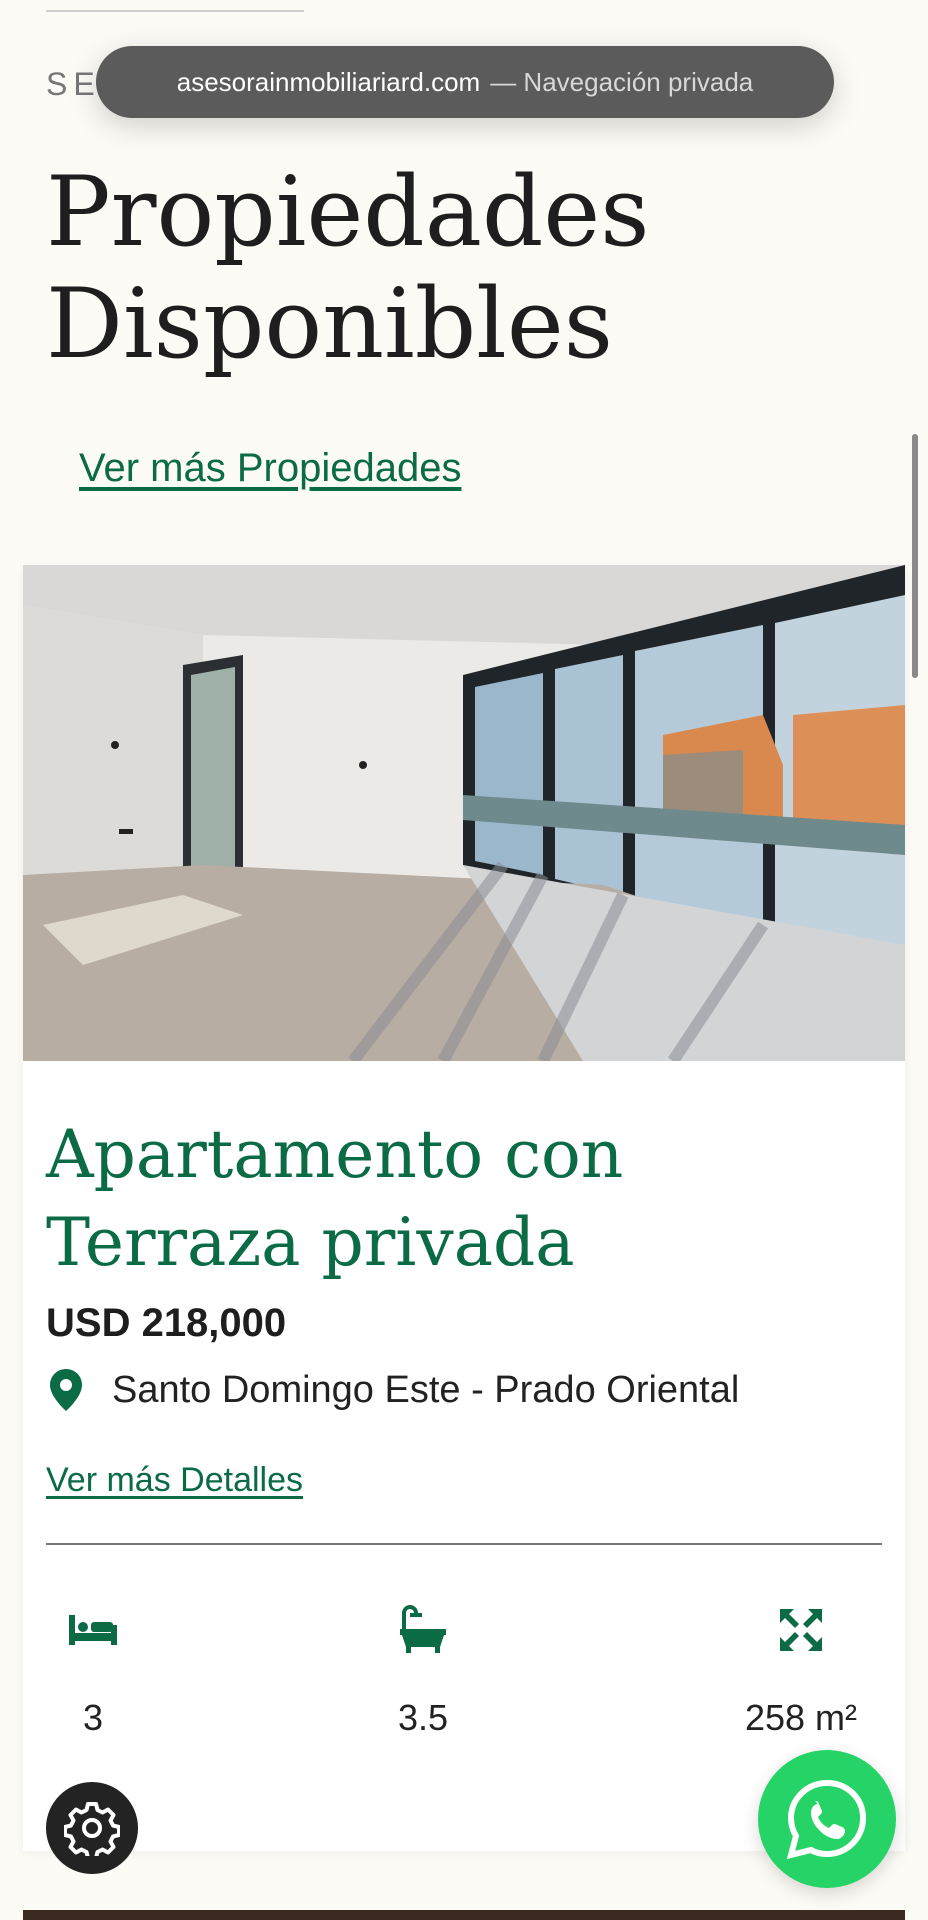  I want to click on section-eyebrow-label: SE, so click(73, 84).